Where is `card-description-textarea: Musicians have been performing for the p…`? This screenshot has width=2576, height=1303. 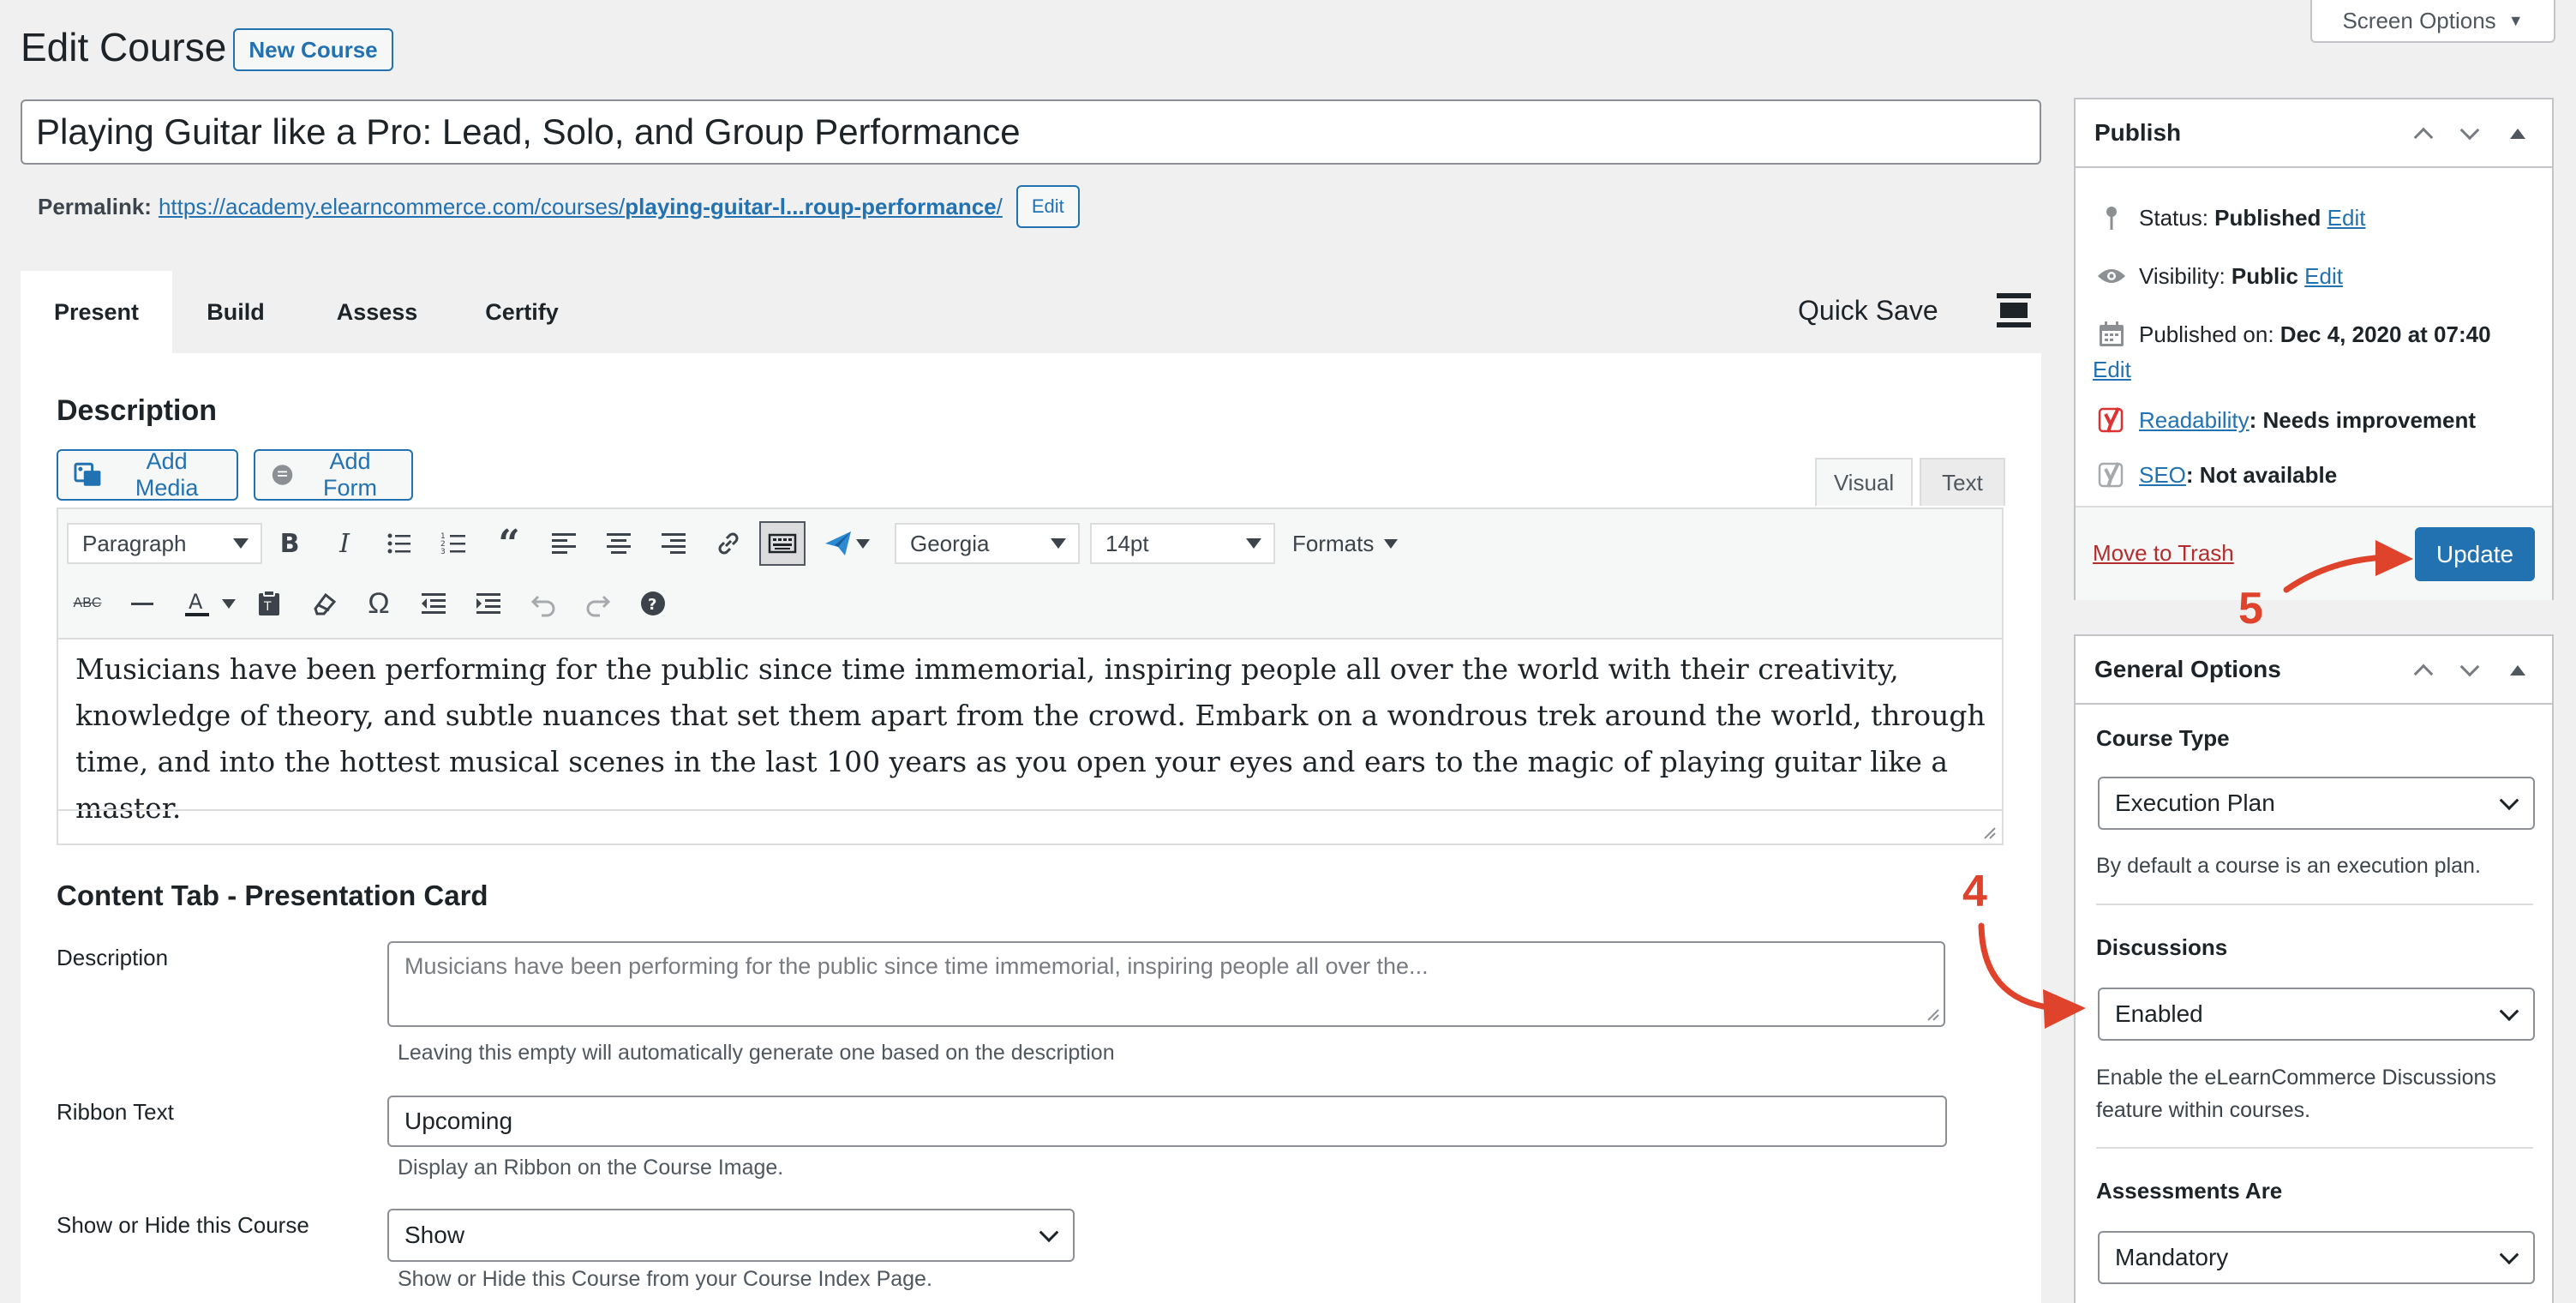
card-description-textarea: Musicians have been performing for the p… is located at coordinates (1166, 984).